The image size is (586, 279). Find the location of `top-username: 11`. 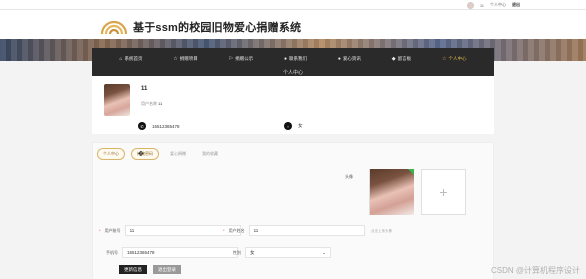

top-username: 11 is located at coordinates (481, 5).